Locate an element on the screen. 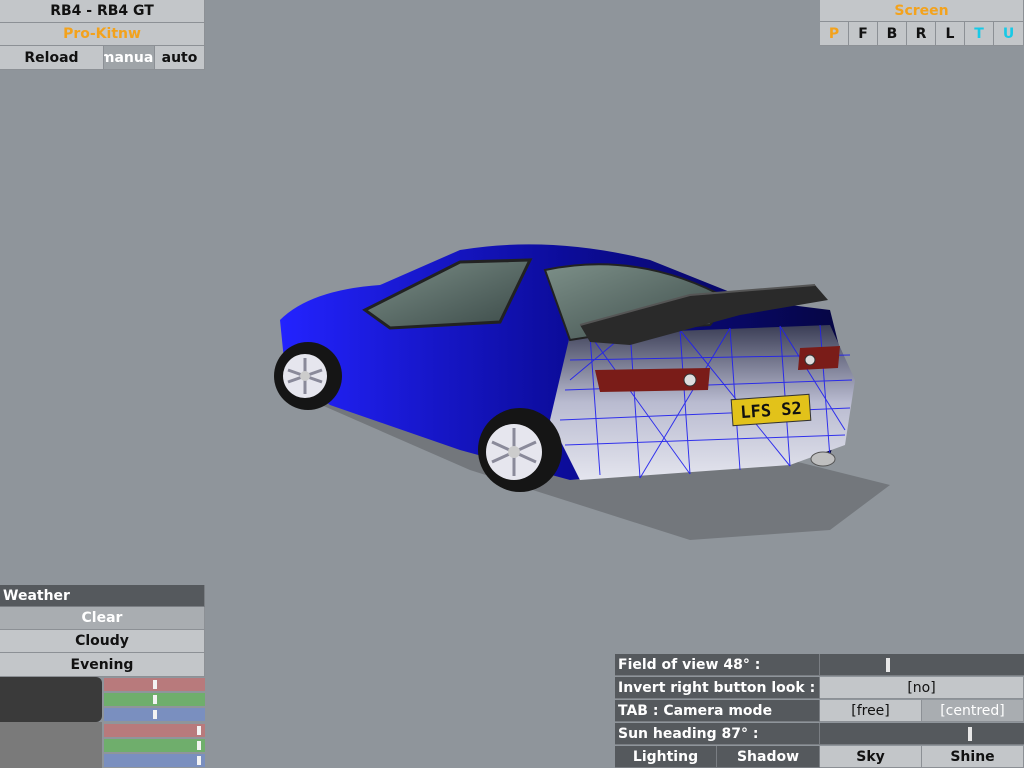  camera-centred-button: [centred] is located at coordinates (973, 711).